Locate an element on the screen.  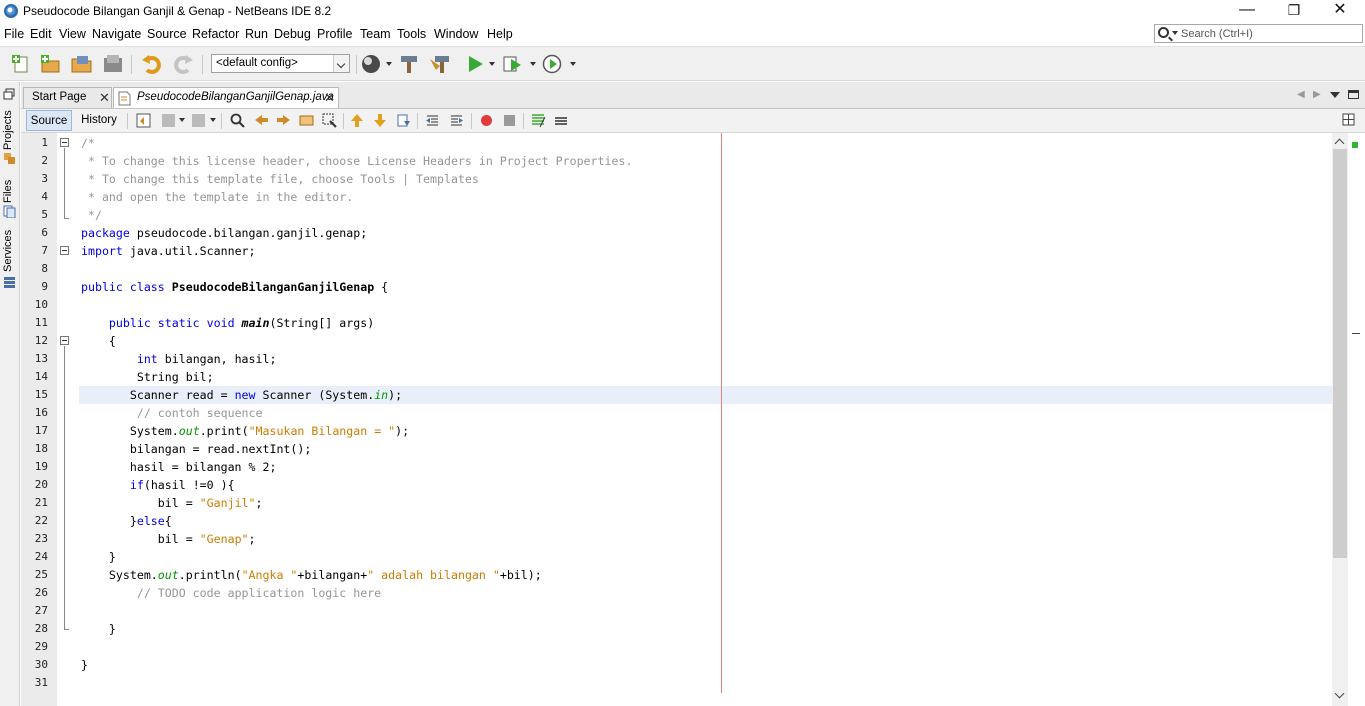
menu-window: Window is located at coordinates (456, 34).